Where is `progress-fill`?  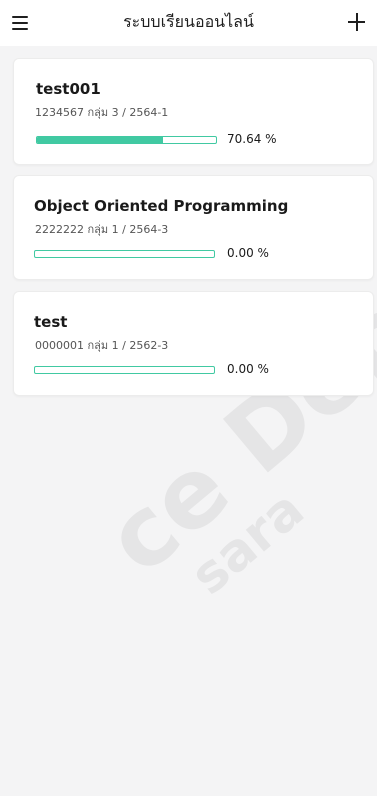
progress-fill is located at coordinates (100, 140).